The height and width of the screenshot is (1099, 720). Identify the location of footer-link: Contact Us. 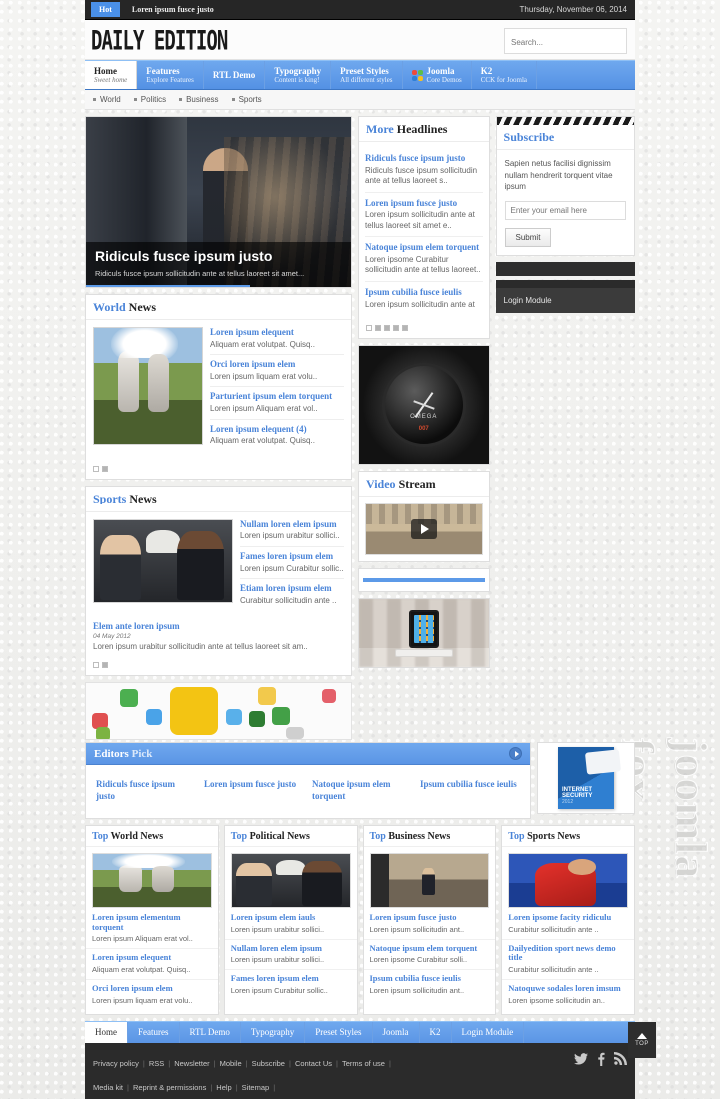
(313, 1063).